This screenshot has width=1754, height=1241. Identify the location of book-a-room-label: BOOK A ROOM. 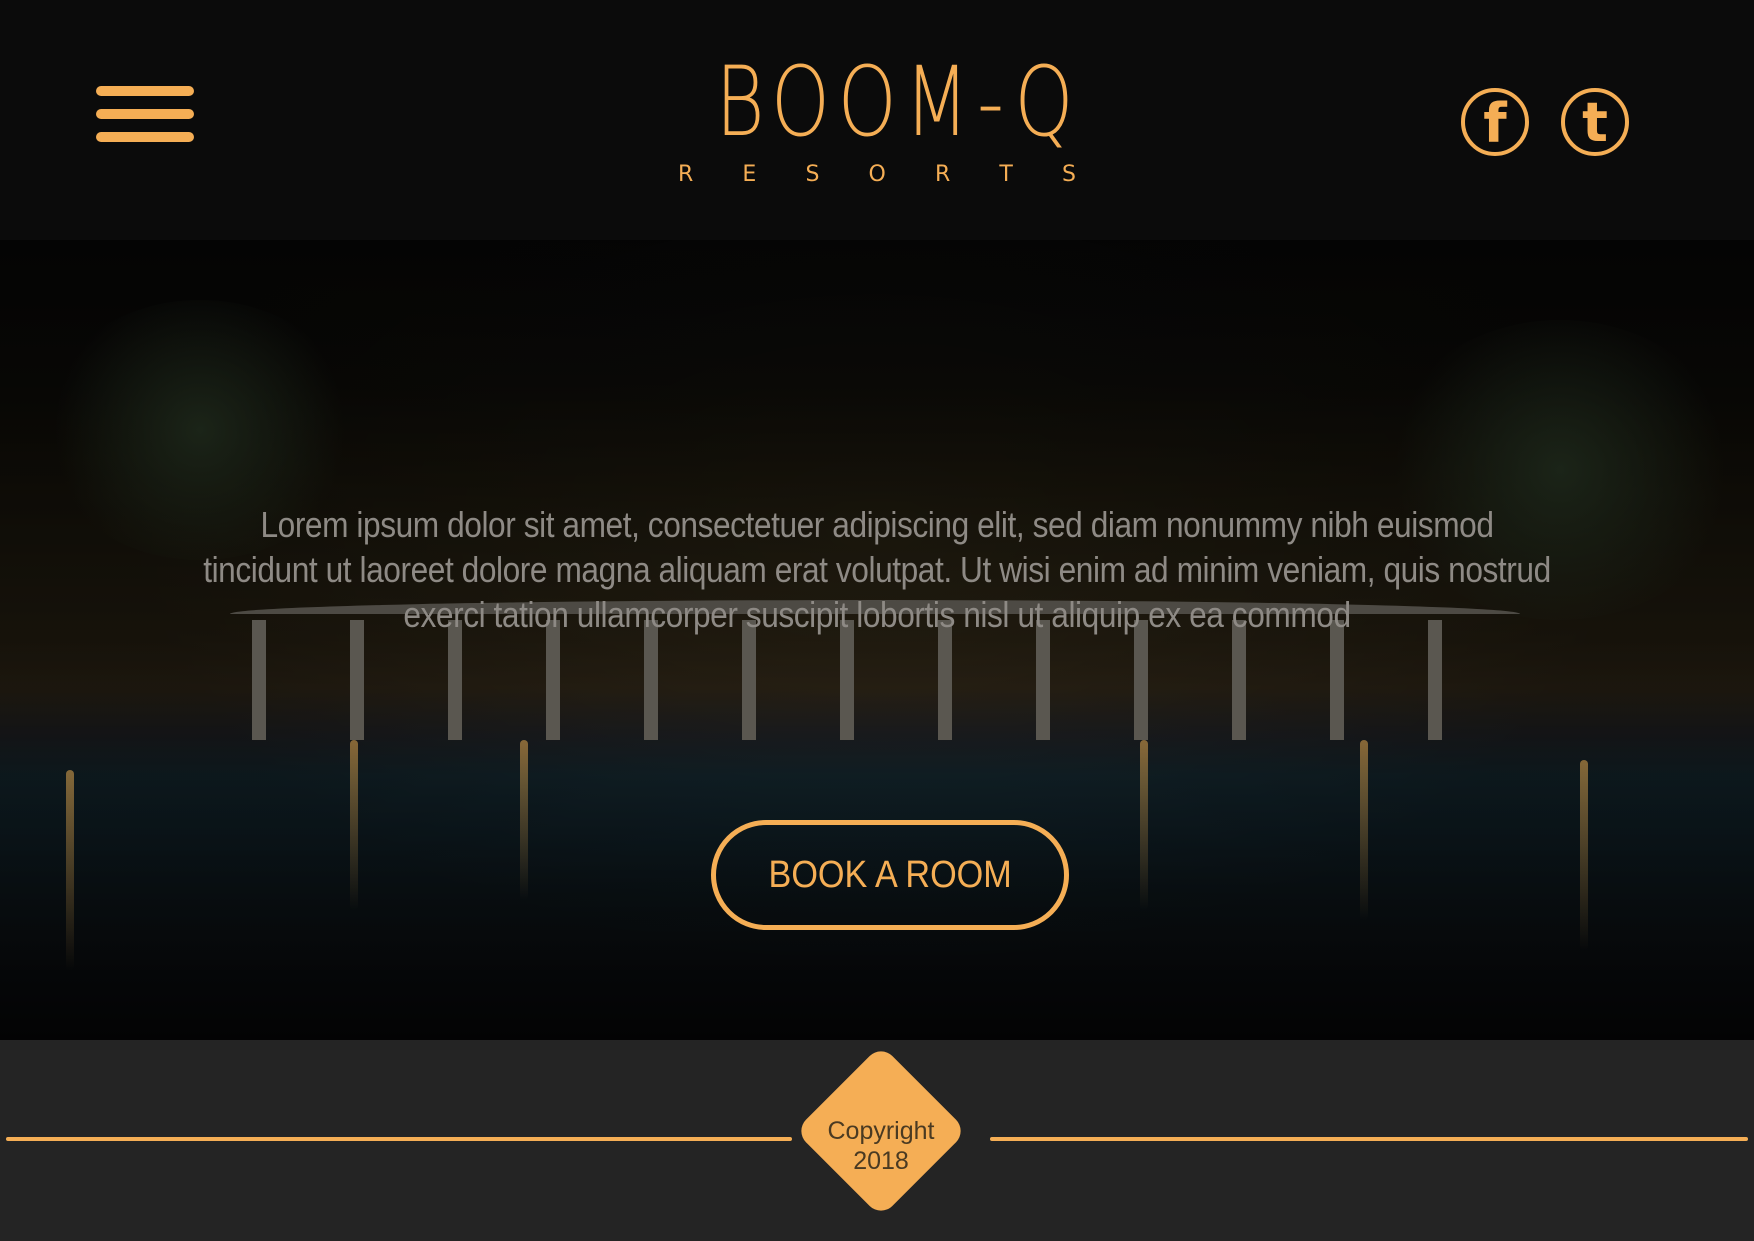
(890, 875).